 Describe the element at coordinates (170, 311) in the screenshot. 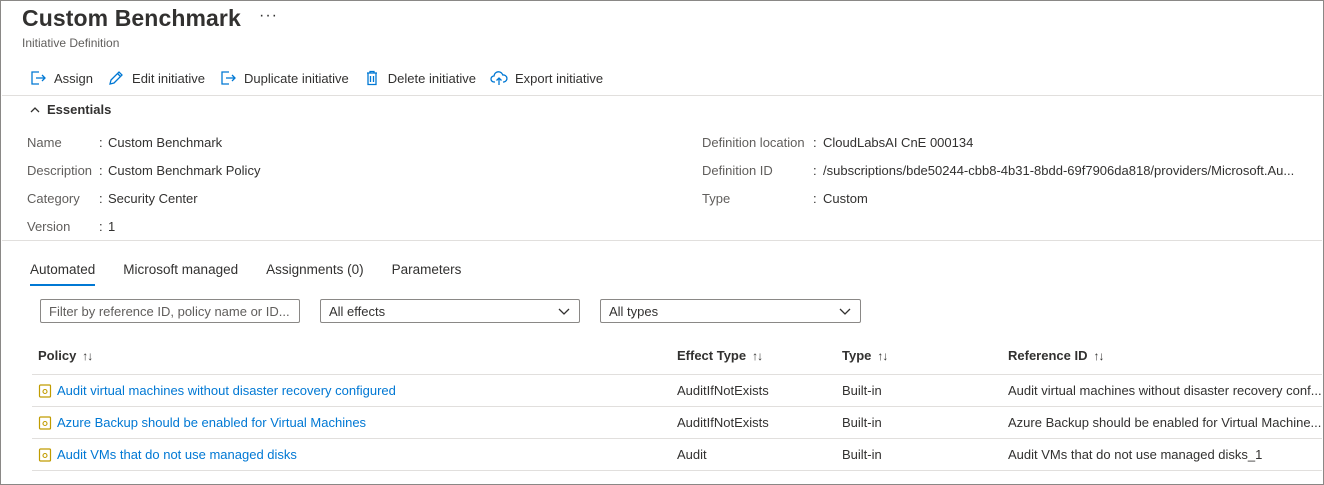

I see `filter-search-input` at that location.